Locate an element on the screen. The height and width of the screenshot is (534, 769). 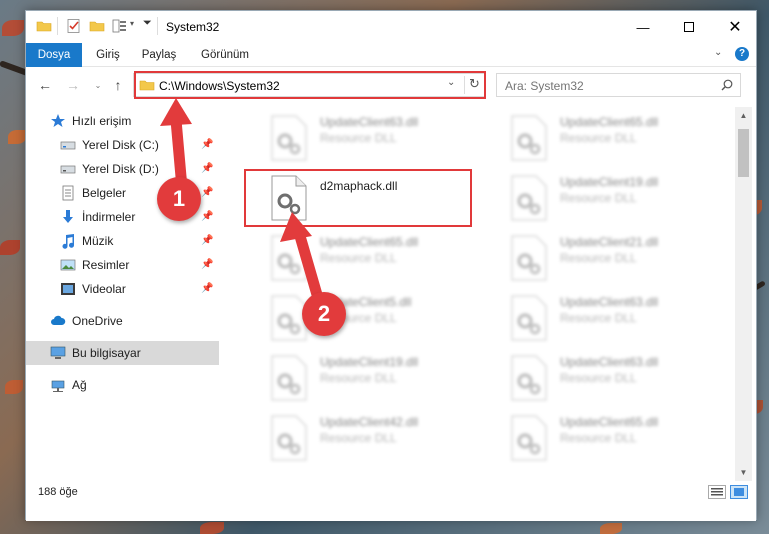
forward-button: → is located at coordinates (73, 85).